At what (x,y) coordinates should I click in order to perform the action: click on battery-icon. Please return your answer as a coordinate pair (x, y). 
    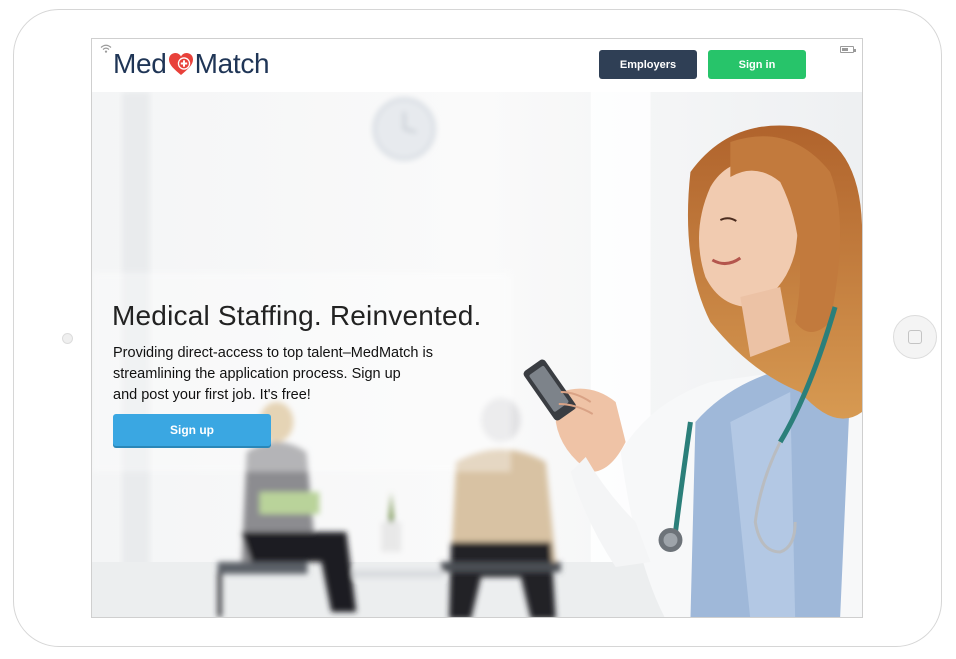
    Looking at the image, I should click on (848, 49).